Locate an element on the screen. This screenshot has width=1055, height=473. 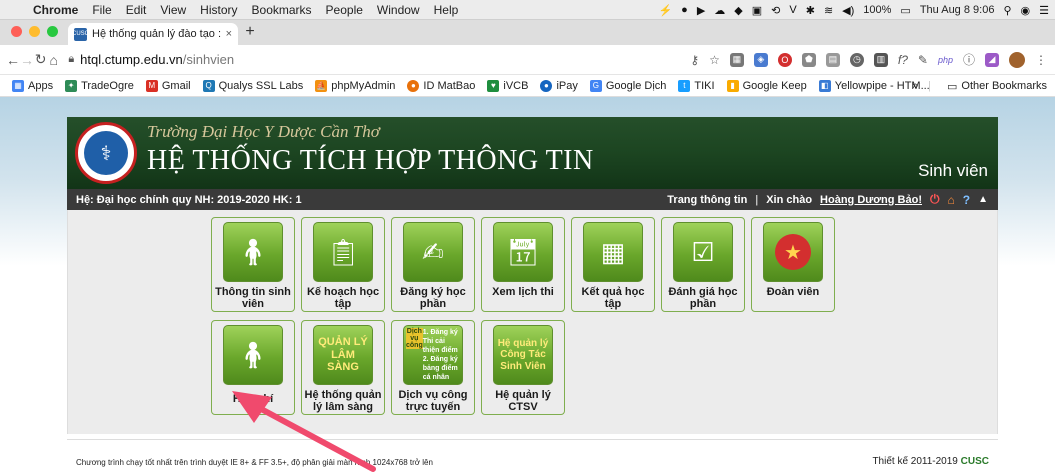
bookmark-ipay: ● iPay is located at coordinates (558, 85).